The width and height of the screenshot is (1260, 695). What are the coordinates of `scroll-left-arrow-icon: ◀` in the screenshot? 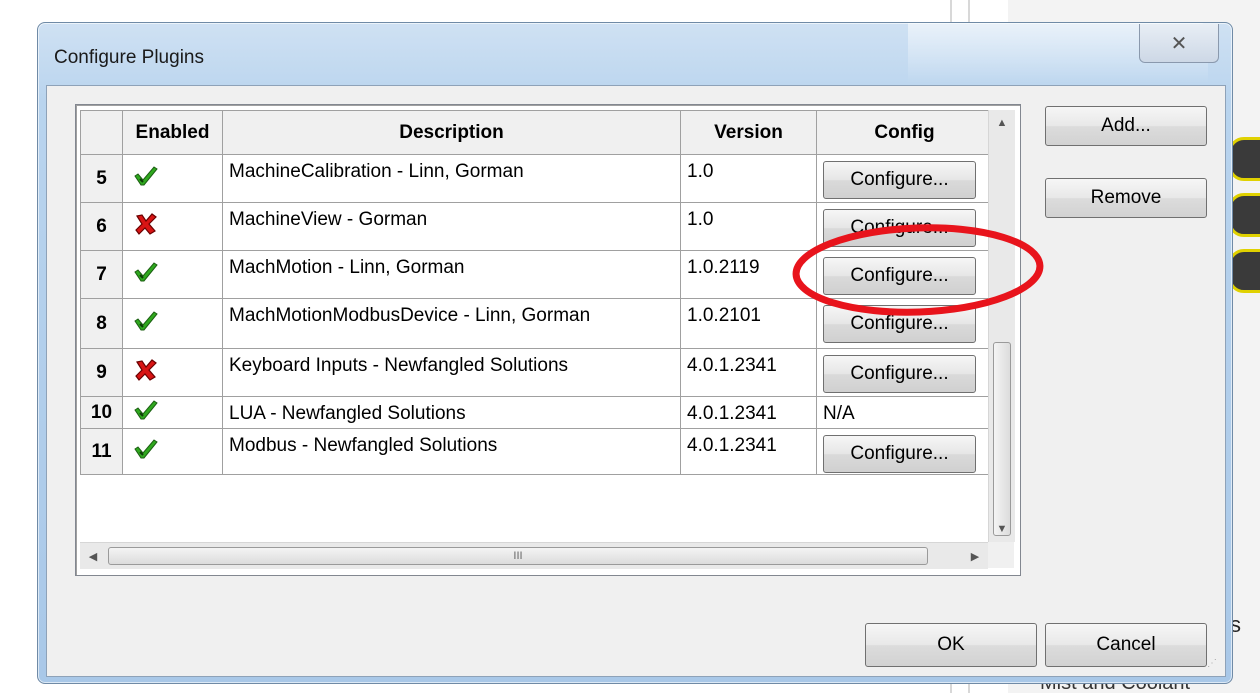 It's located at (93, 556).